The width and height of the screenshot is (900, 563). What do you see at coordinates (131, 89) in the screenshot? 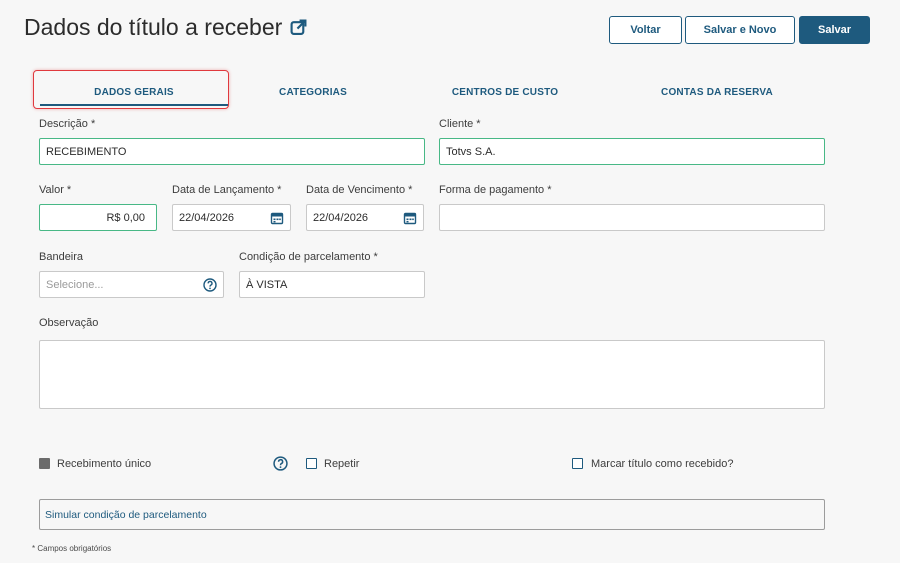
I see `tab-highlight-box` at bounding box center [131, 89].